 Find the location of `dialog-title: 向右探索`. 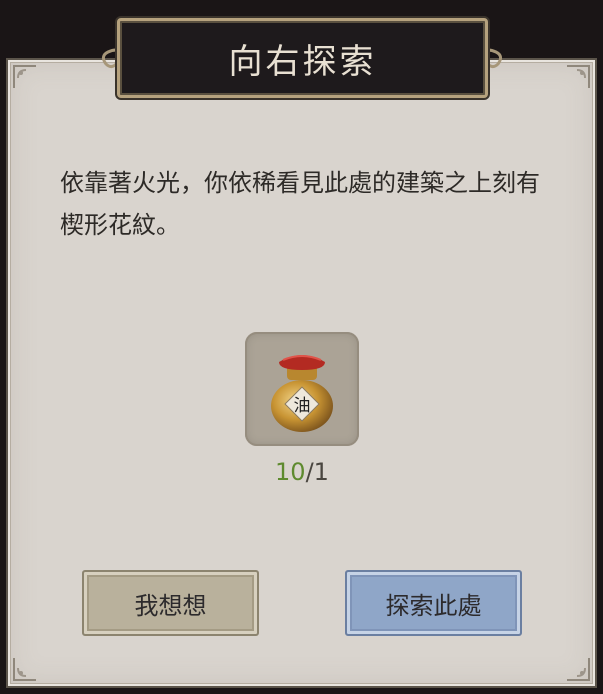

dialog-title: 向右探索 is located at coordinates (302, 61).